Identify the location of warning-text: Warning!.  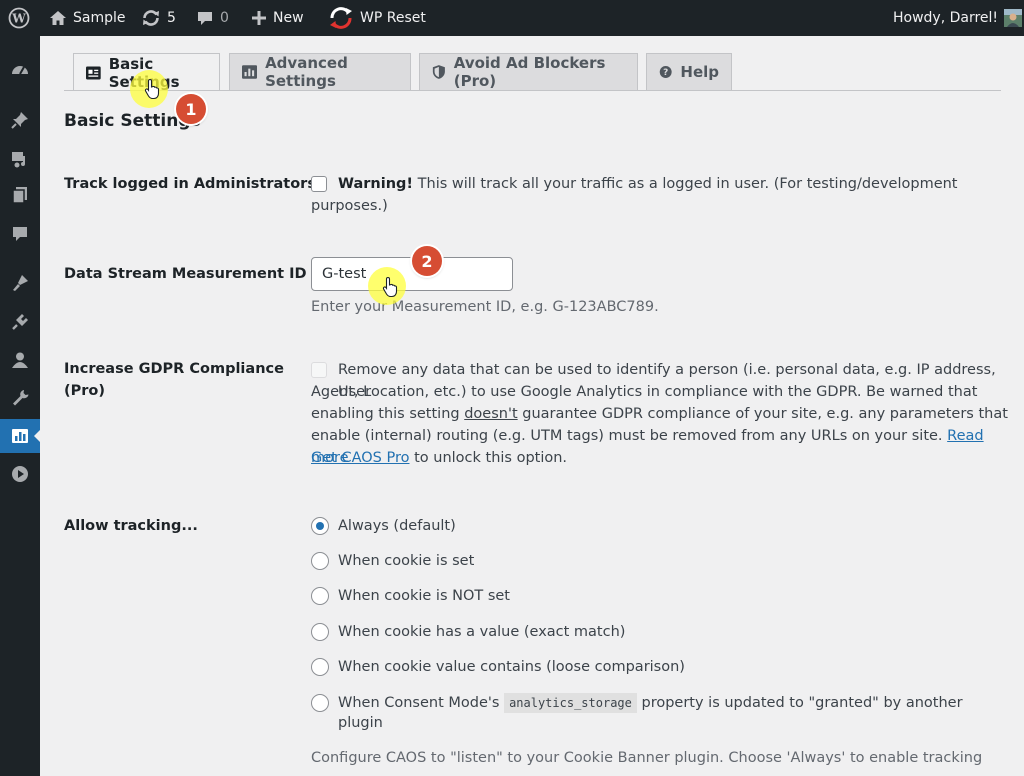
(376, 184).